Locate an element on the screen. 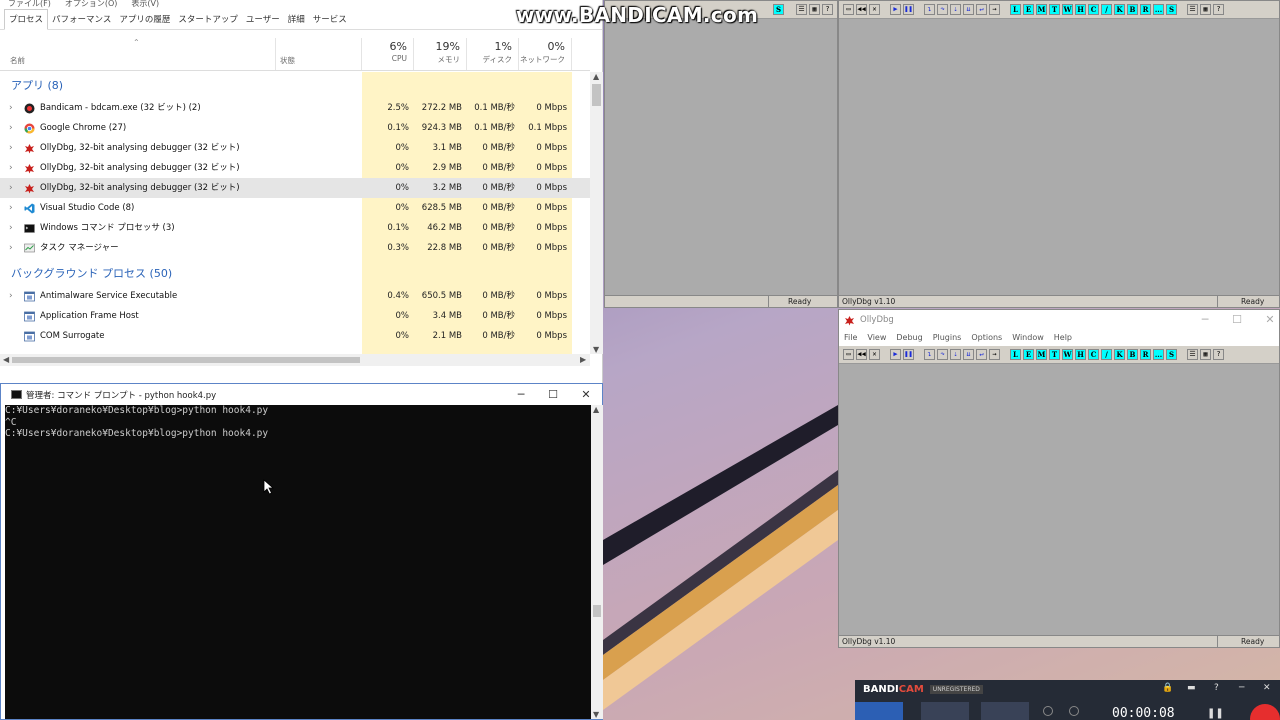 Image resolution: width=1280 pixels, height=720 pixels. screen-mode-button is located at coordinates (879, 711).